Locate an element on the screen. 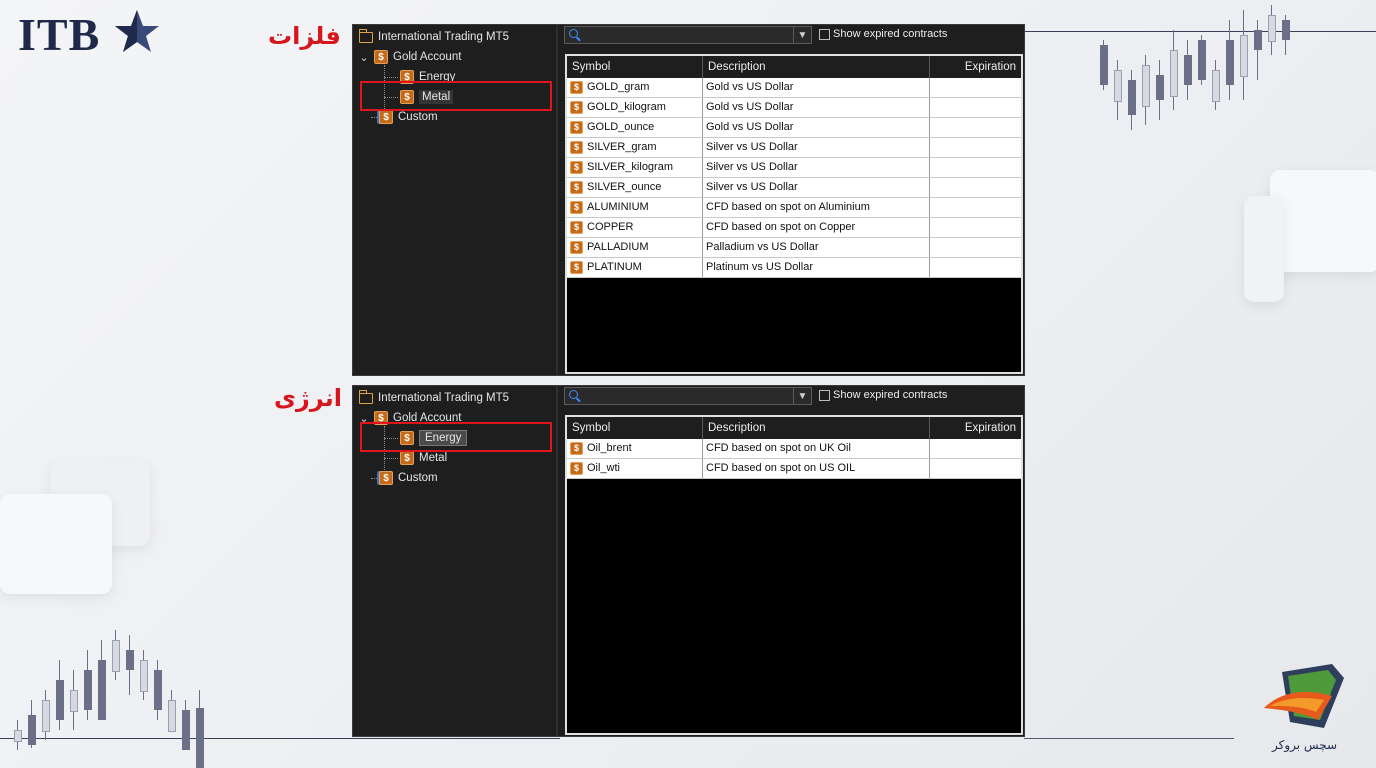  section-label-energy: انرژی is located at coordinates (308, 398).